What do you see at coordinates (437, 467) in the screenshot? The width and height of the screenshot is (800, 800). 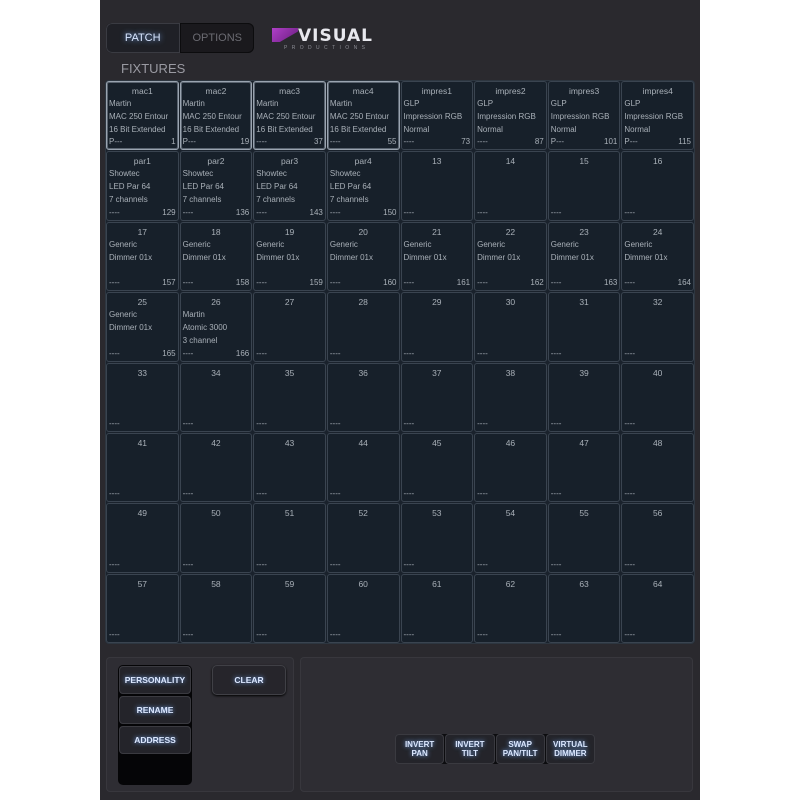 I see `fixture-cell: 45 ----` at bounding box center [437, 467].